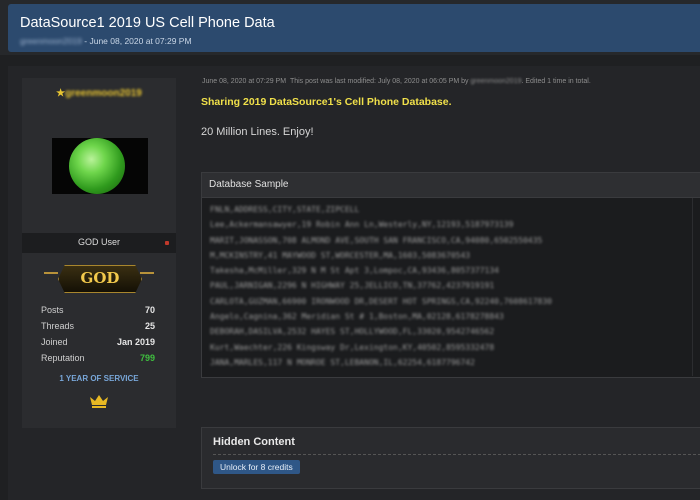 The height and width of the screenshot is (500, 700). Describe the element at coordinates (63, 358) in the screenshot. I see `stat-label-reputation: Reputation` at that location.